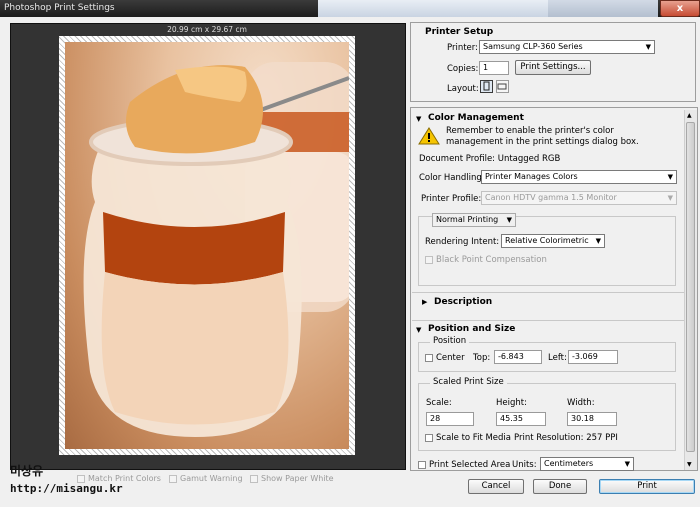  I want to click on black-point-label: Black Point Compensation, so click(491, 260).